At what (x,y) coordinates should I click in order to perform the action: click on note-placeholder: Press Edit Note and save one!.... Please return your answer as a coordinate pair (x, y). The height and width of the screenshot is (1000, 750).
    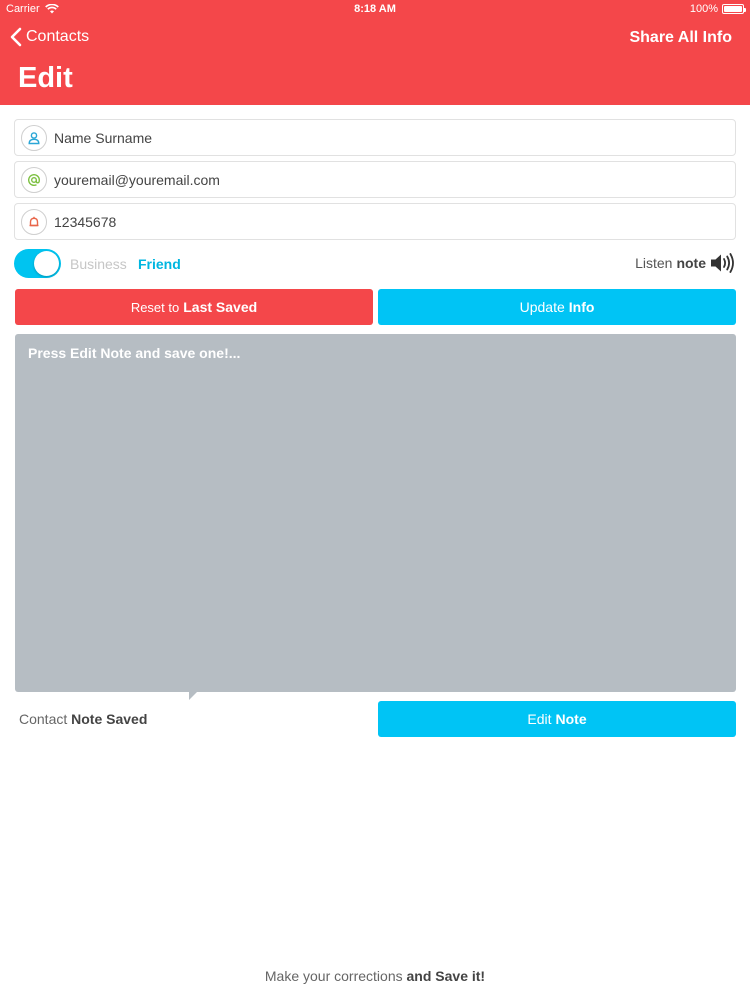
    Looking at the image, I should click on (134, 353).